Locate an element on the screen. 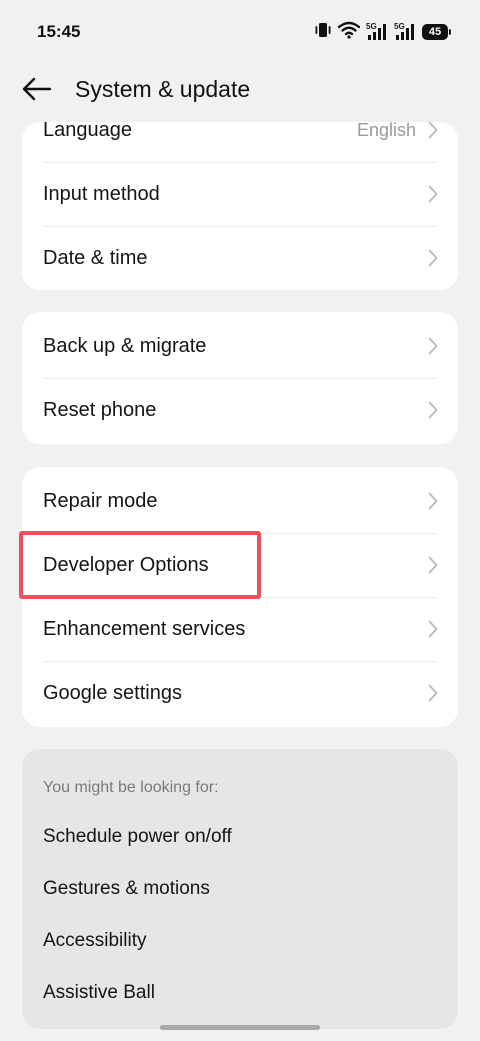  suggestions-heading: You might be looking for: is located at coordinates (131, 787).